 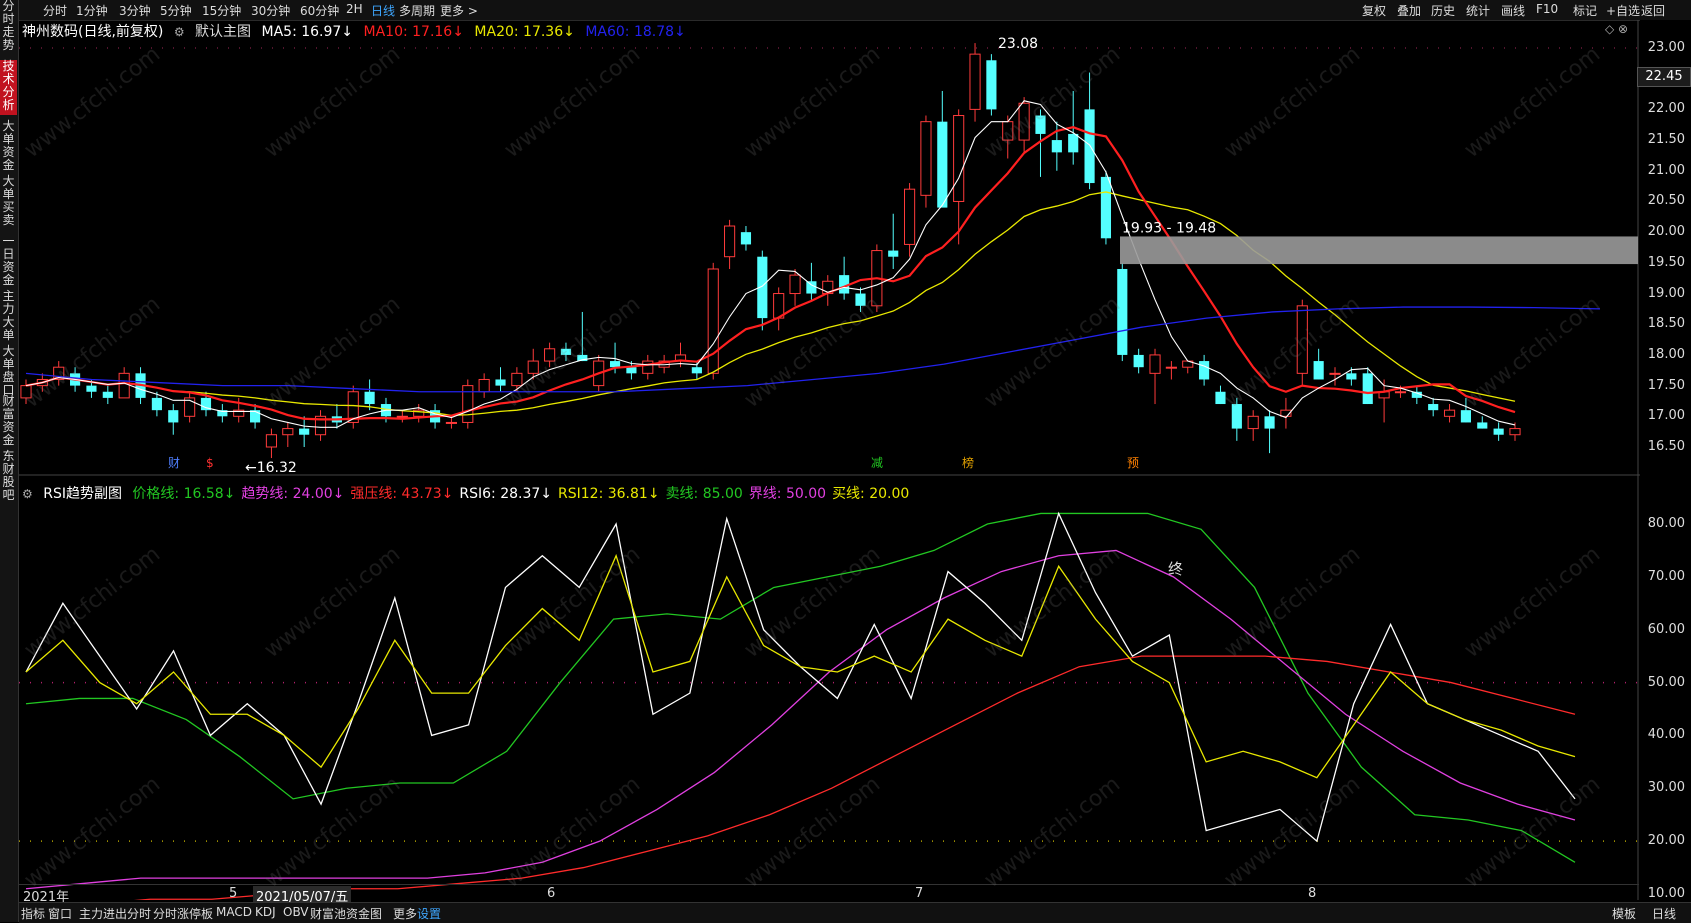 I want to click on toolbar-action-8: 返回, so click(x=1653, y=10).